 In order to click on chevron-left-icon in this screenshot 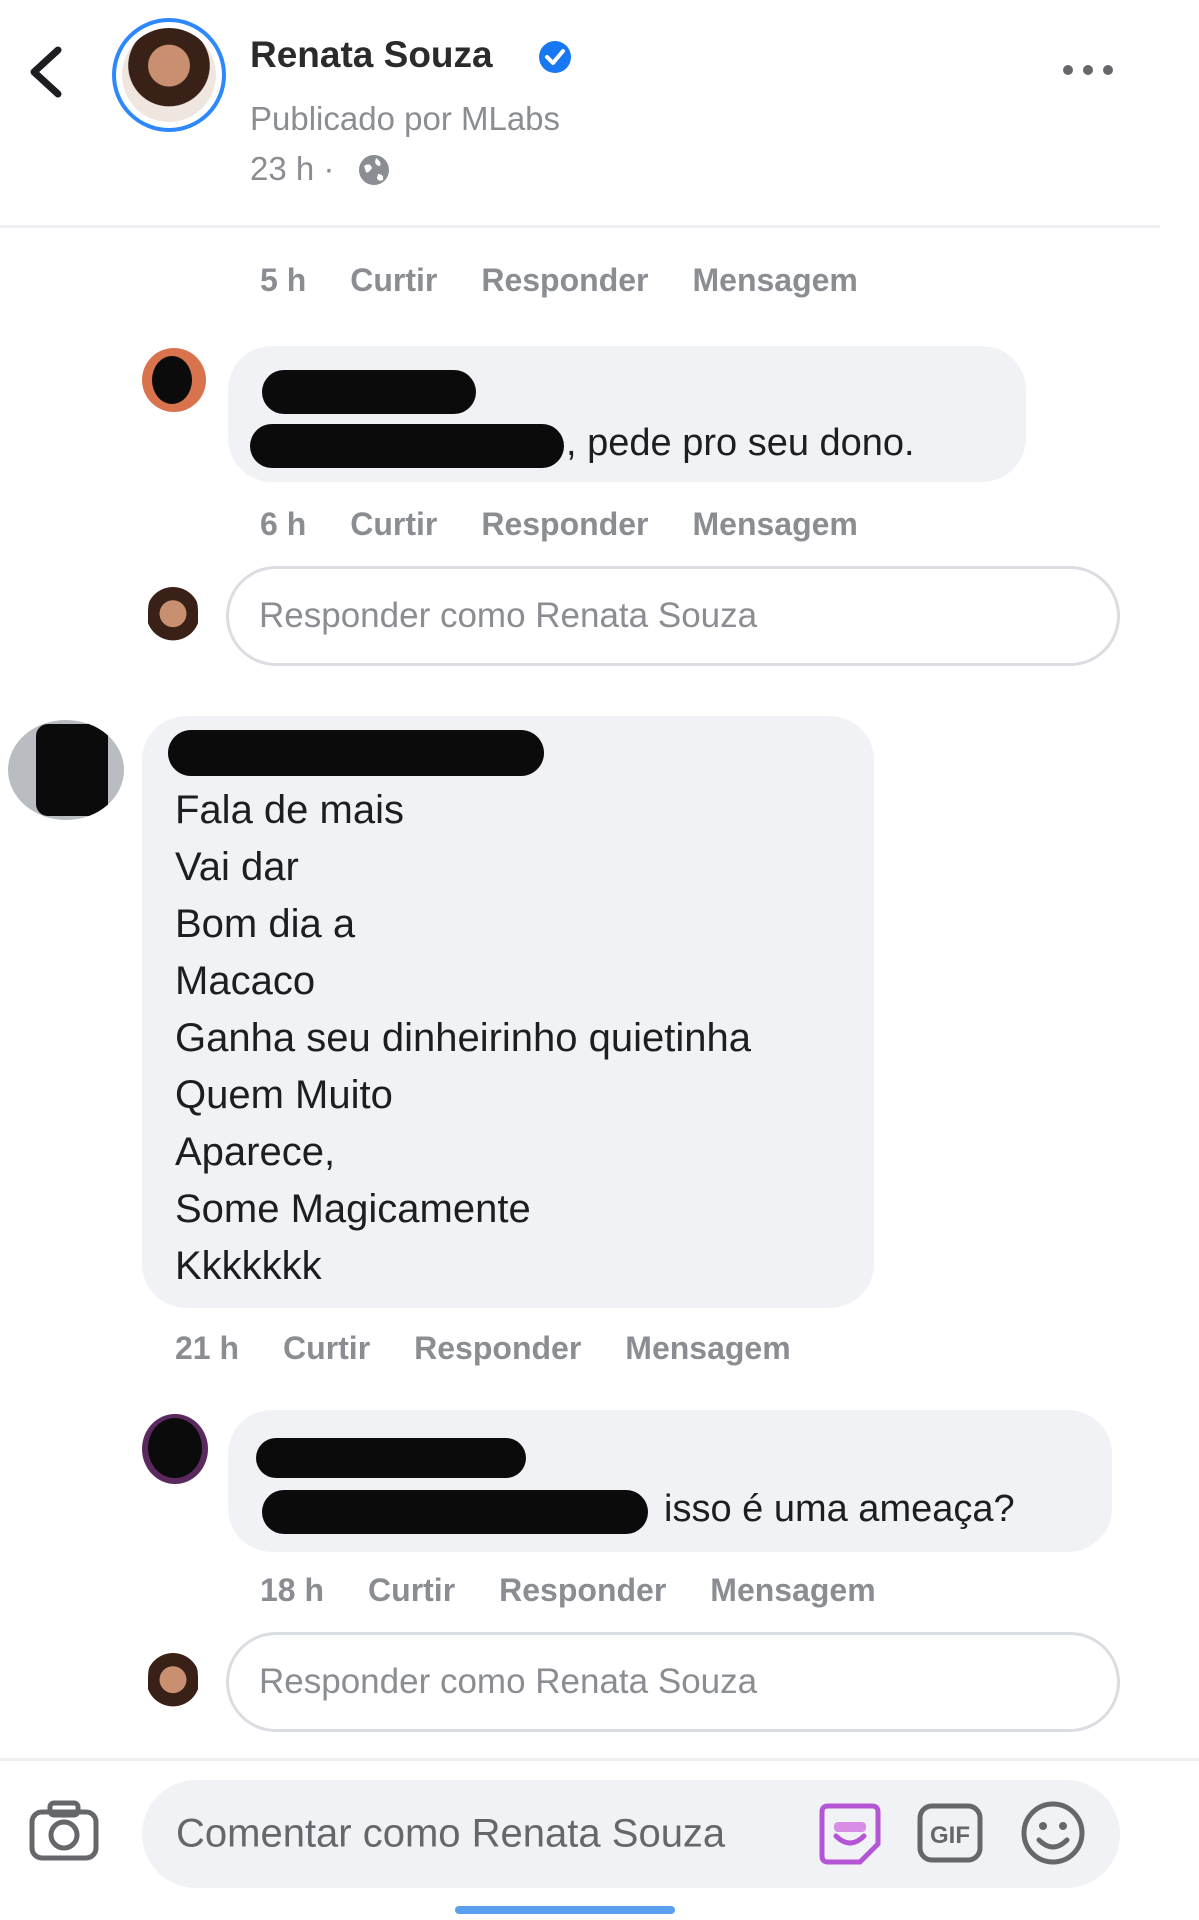, I will do `click(45, 72)`.